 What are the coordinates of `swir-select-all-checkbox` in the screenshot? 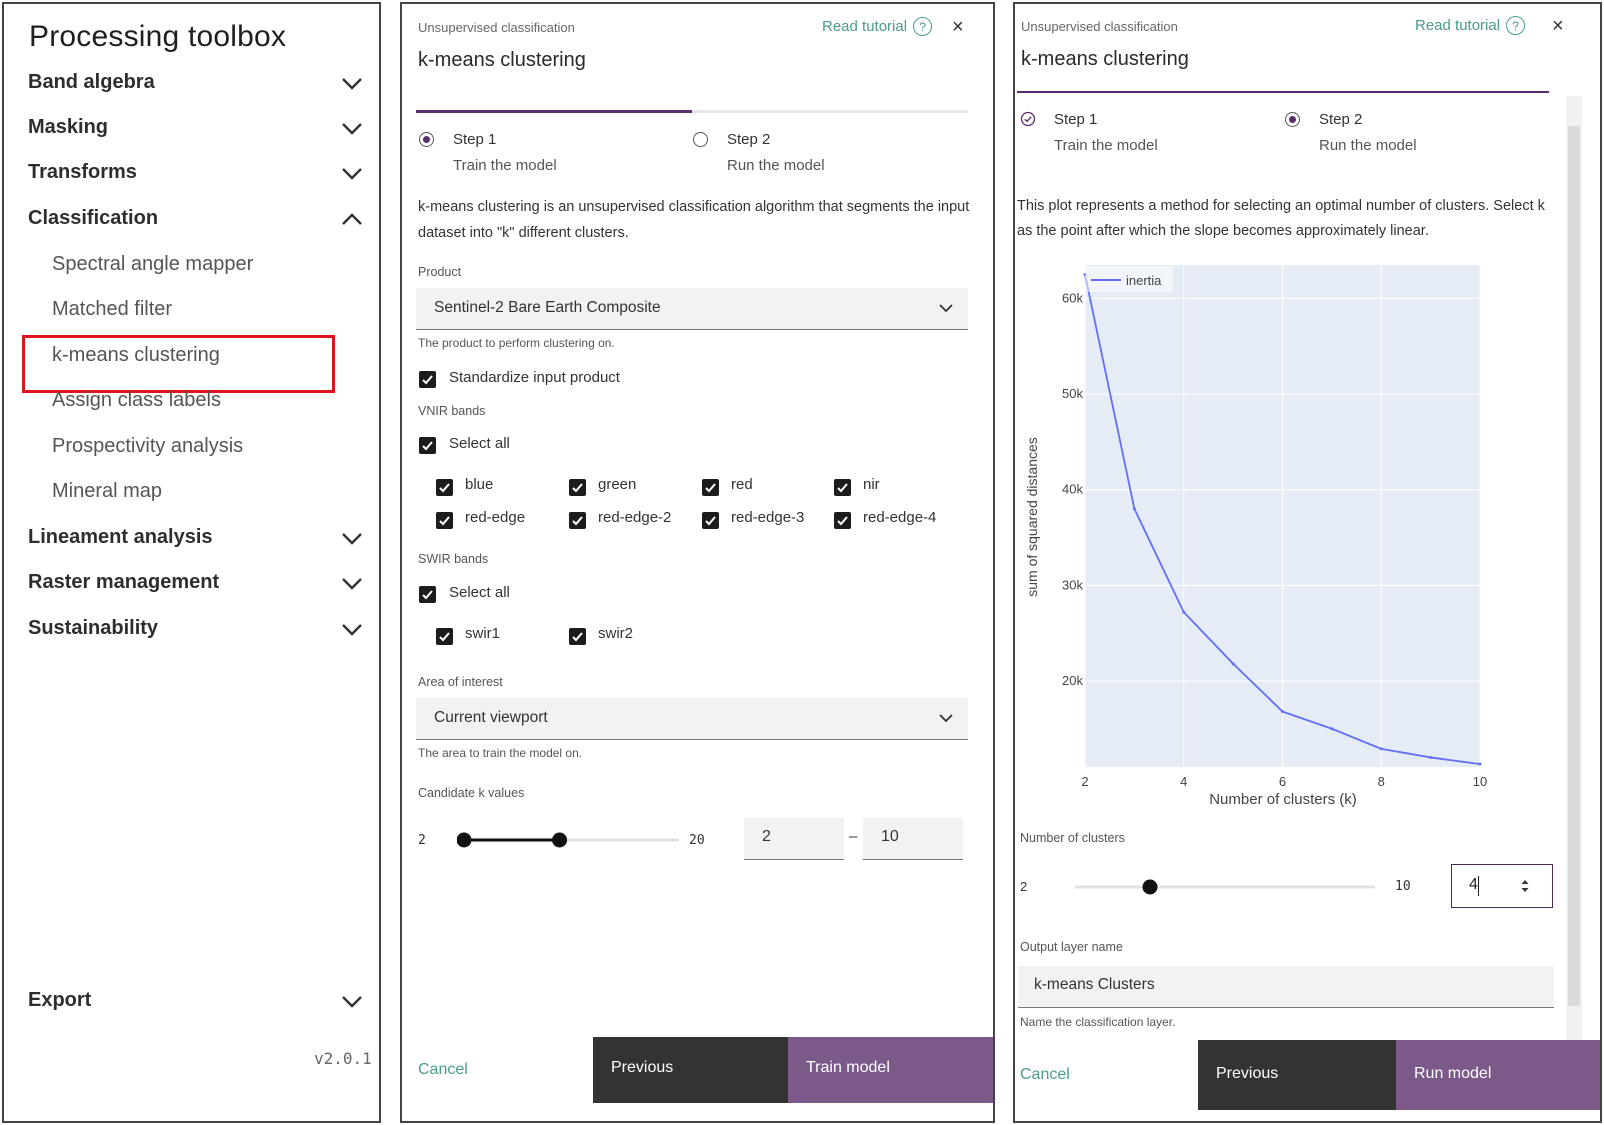 It's located at (427, 594).